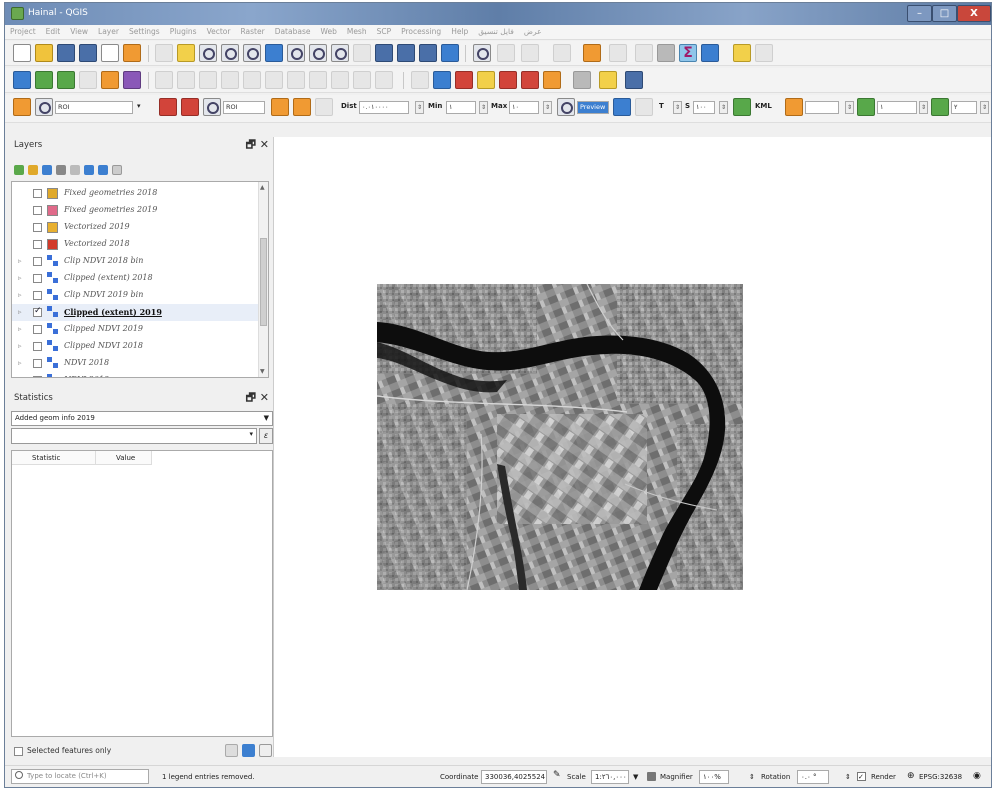 The image size is (996, 792). What do you see at coordinates (419, 107) in the screenshot?
I see `dist-spin: ⇕` at bounding box center [419, 107].